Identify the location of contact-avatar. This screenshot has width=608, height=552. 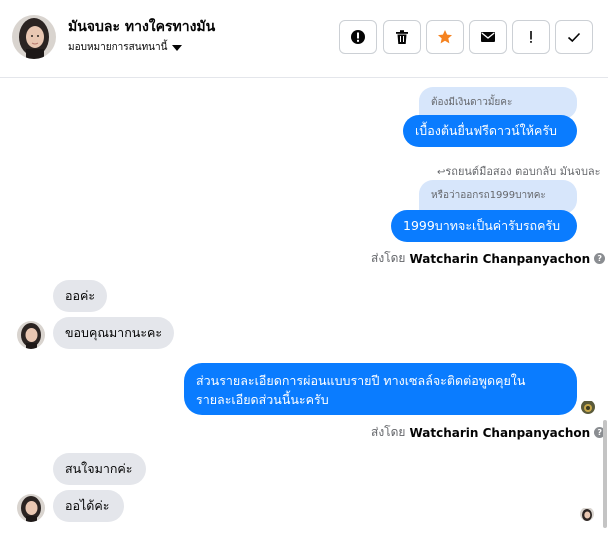
(34, 37).